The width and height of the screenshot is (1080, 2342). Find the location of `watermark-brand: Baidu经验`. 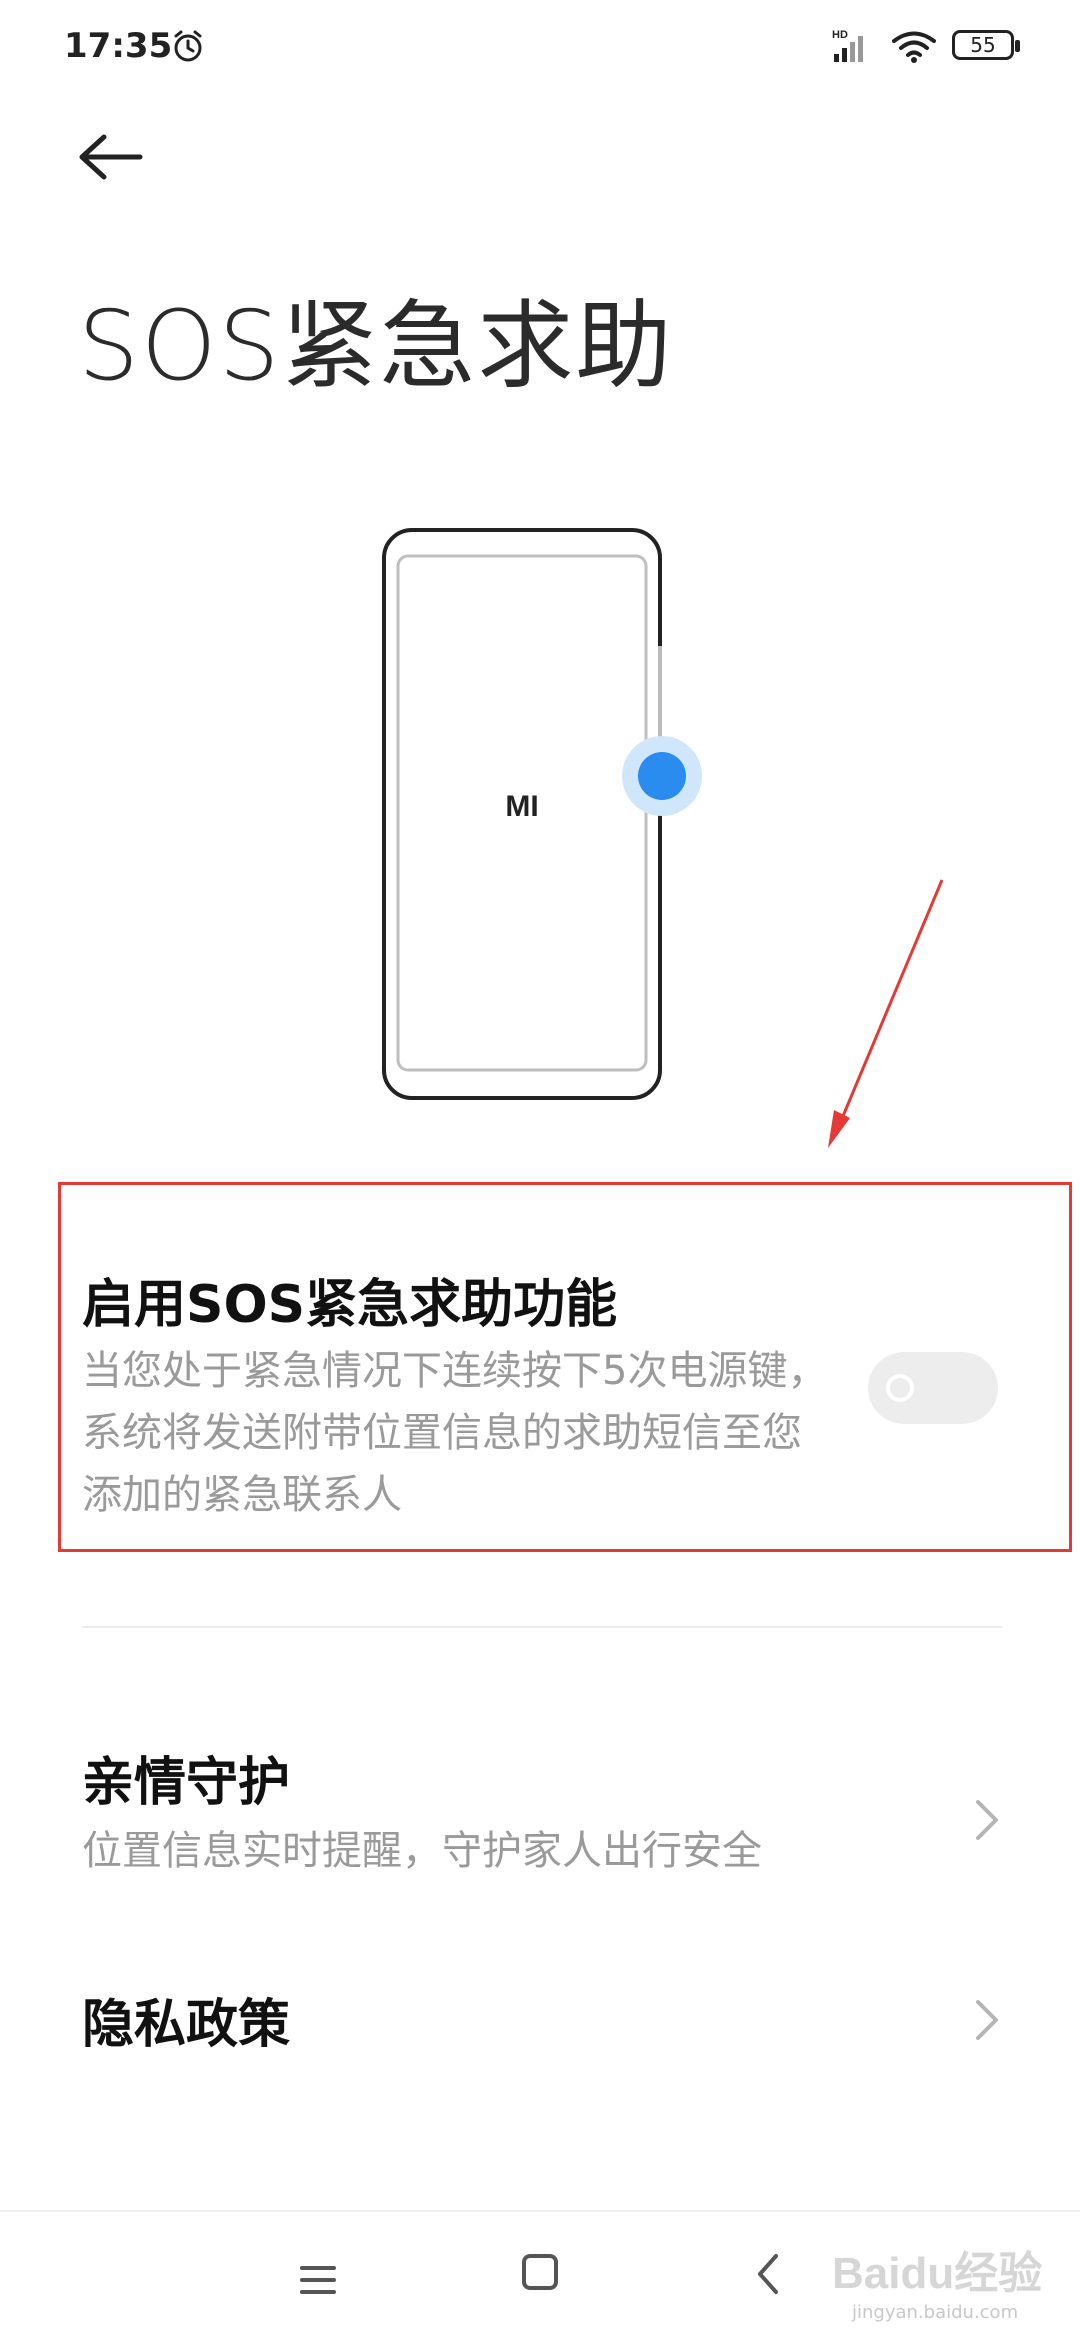

watermark-brand: Baidu经验 is located at coordinates (937, 2273).